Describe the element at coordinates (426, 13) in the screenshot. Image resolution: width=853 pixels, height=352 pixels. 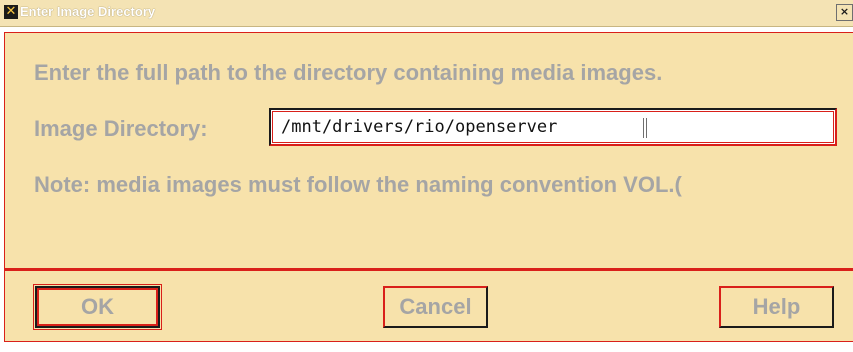
I see `title-bar: ✕ Enter Image Directory ×` at that location.